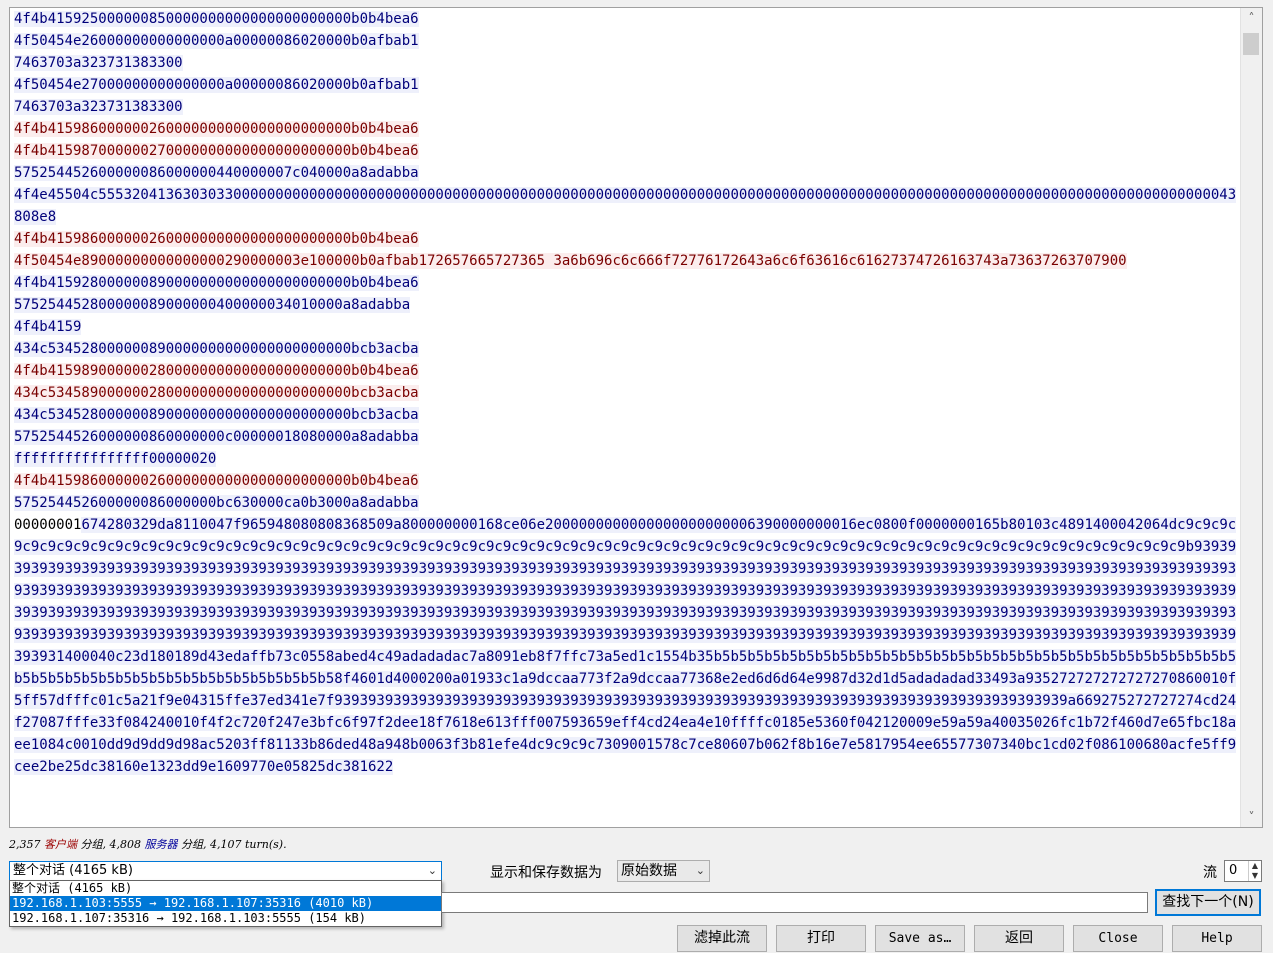  I want to click on scroll-thumb, so click(1251, 44).